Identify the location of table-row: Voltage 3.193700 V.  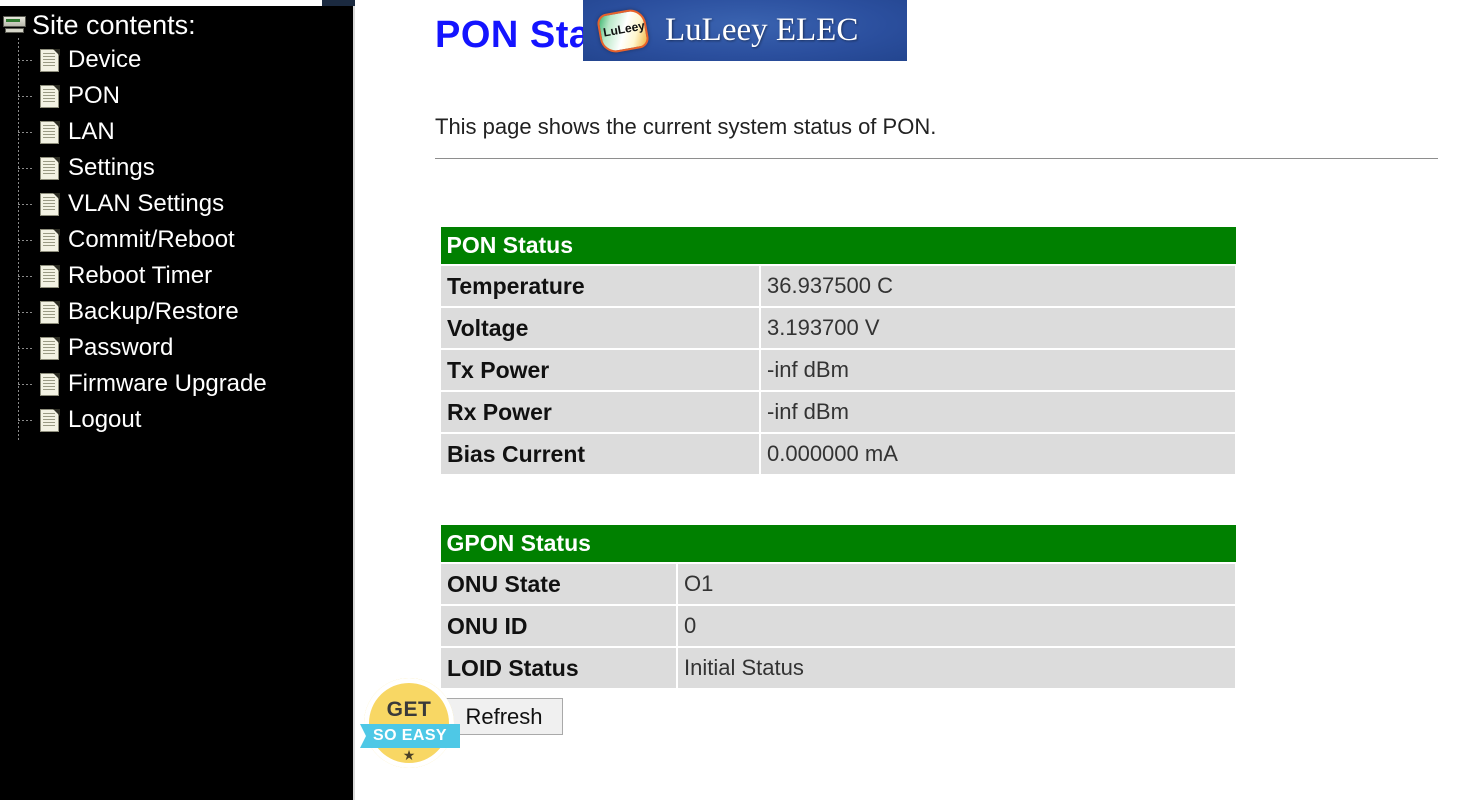
(838, 328).